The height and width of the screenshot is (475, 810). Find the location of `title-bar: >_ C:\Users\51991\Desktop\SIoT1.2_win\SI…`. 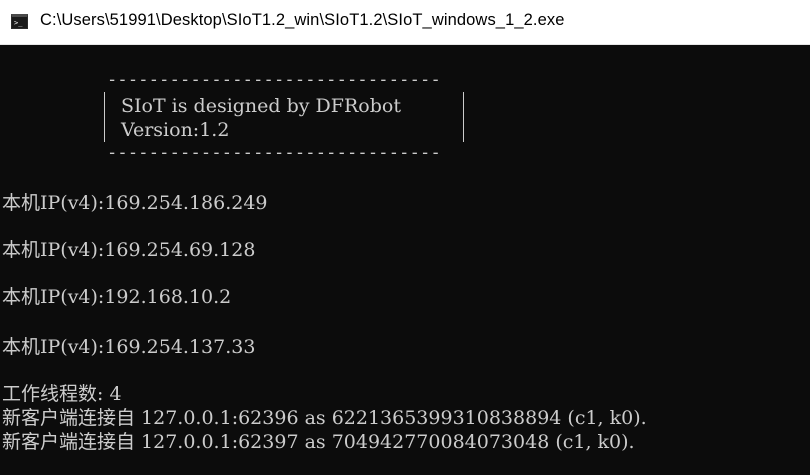

title-bar: >_ C:\Users\51991\Desktop\SIoT1.2_win\SI… is located at coordinates (405, 22).